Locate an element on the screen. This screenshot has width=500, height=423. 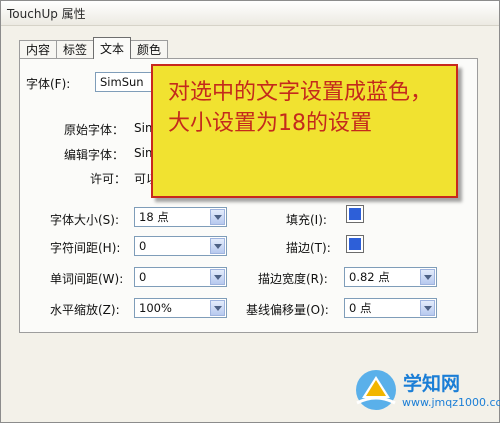
tab-tags: 标签 is located at coordinates (75, 49).